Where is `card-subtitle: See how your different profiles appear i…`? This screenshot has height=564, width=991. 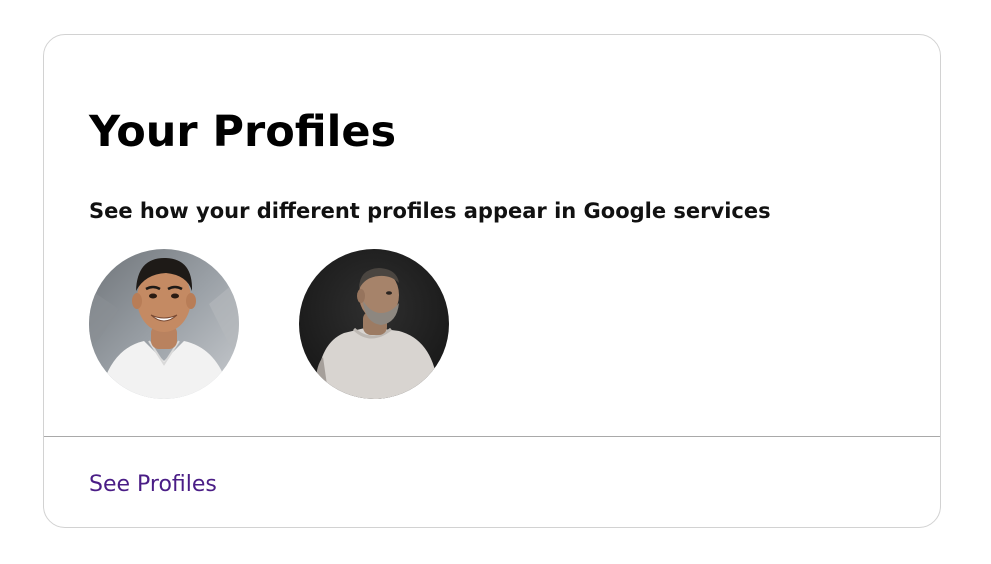
card-subtitle: See how your different profiles appear i… is located at coordinates (430, 211).